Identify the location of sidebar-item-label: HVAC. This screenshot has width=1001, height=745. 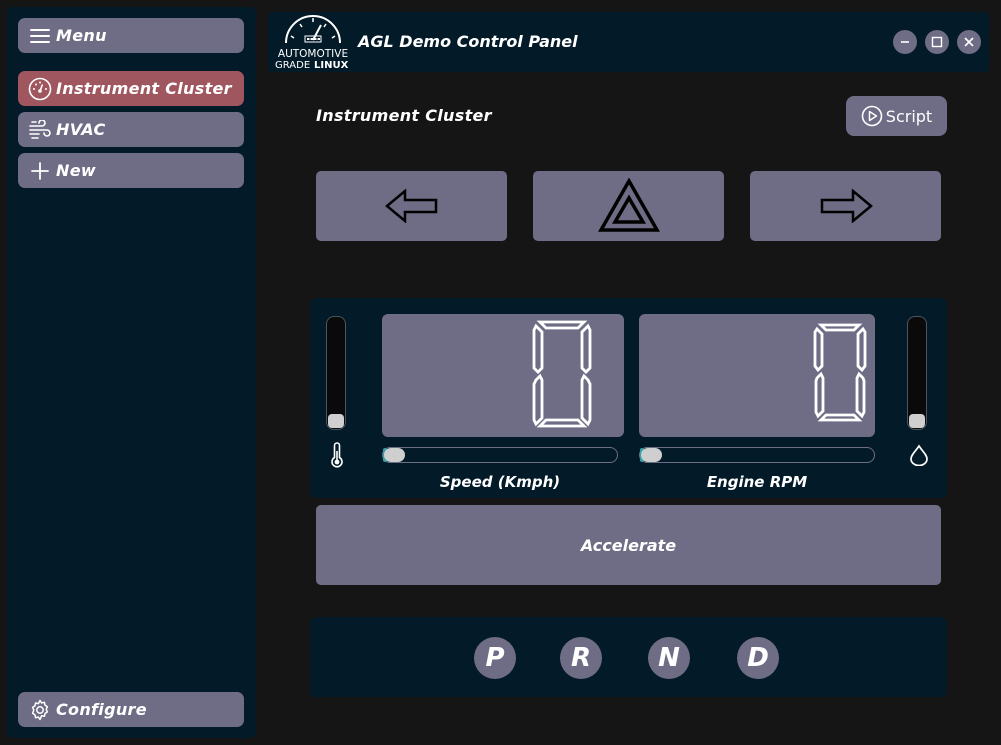
(81, 129).